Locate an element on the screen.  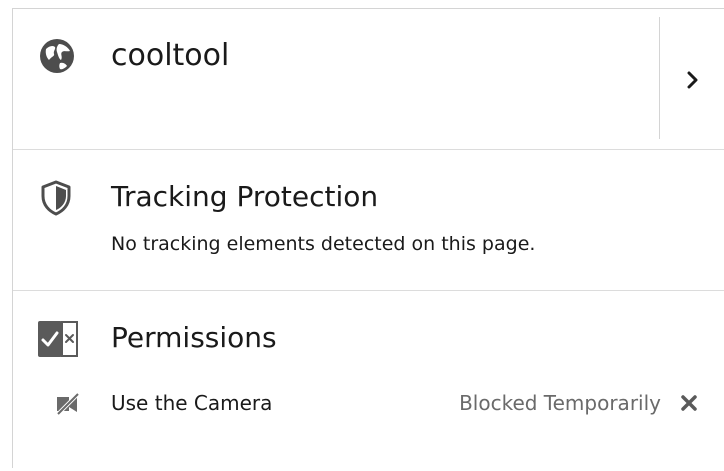
permission-state: Blocked Temporarily is located at coordinates (560, 403).